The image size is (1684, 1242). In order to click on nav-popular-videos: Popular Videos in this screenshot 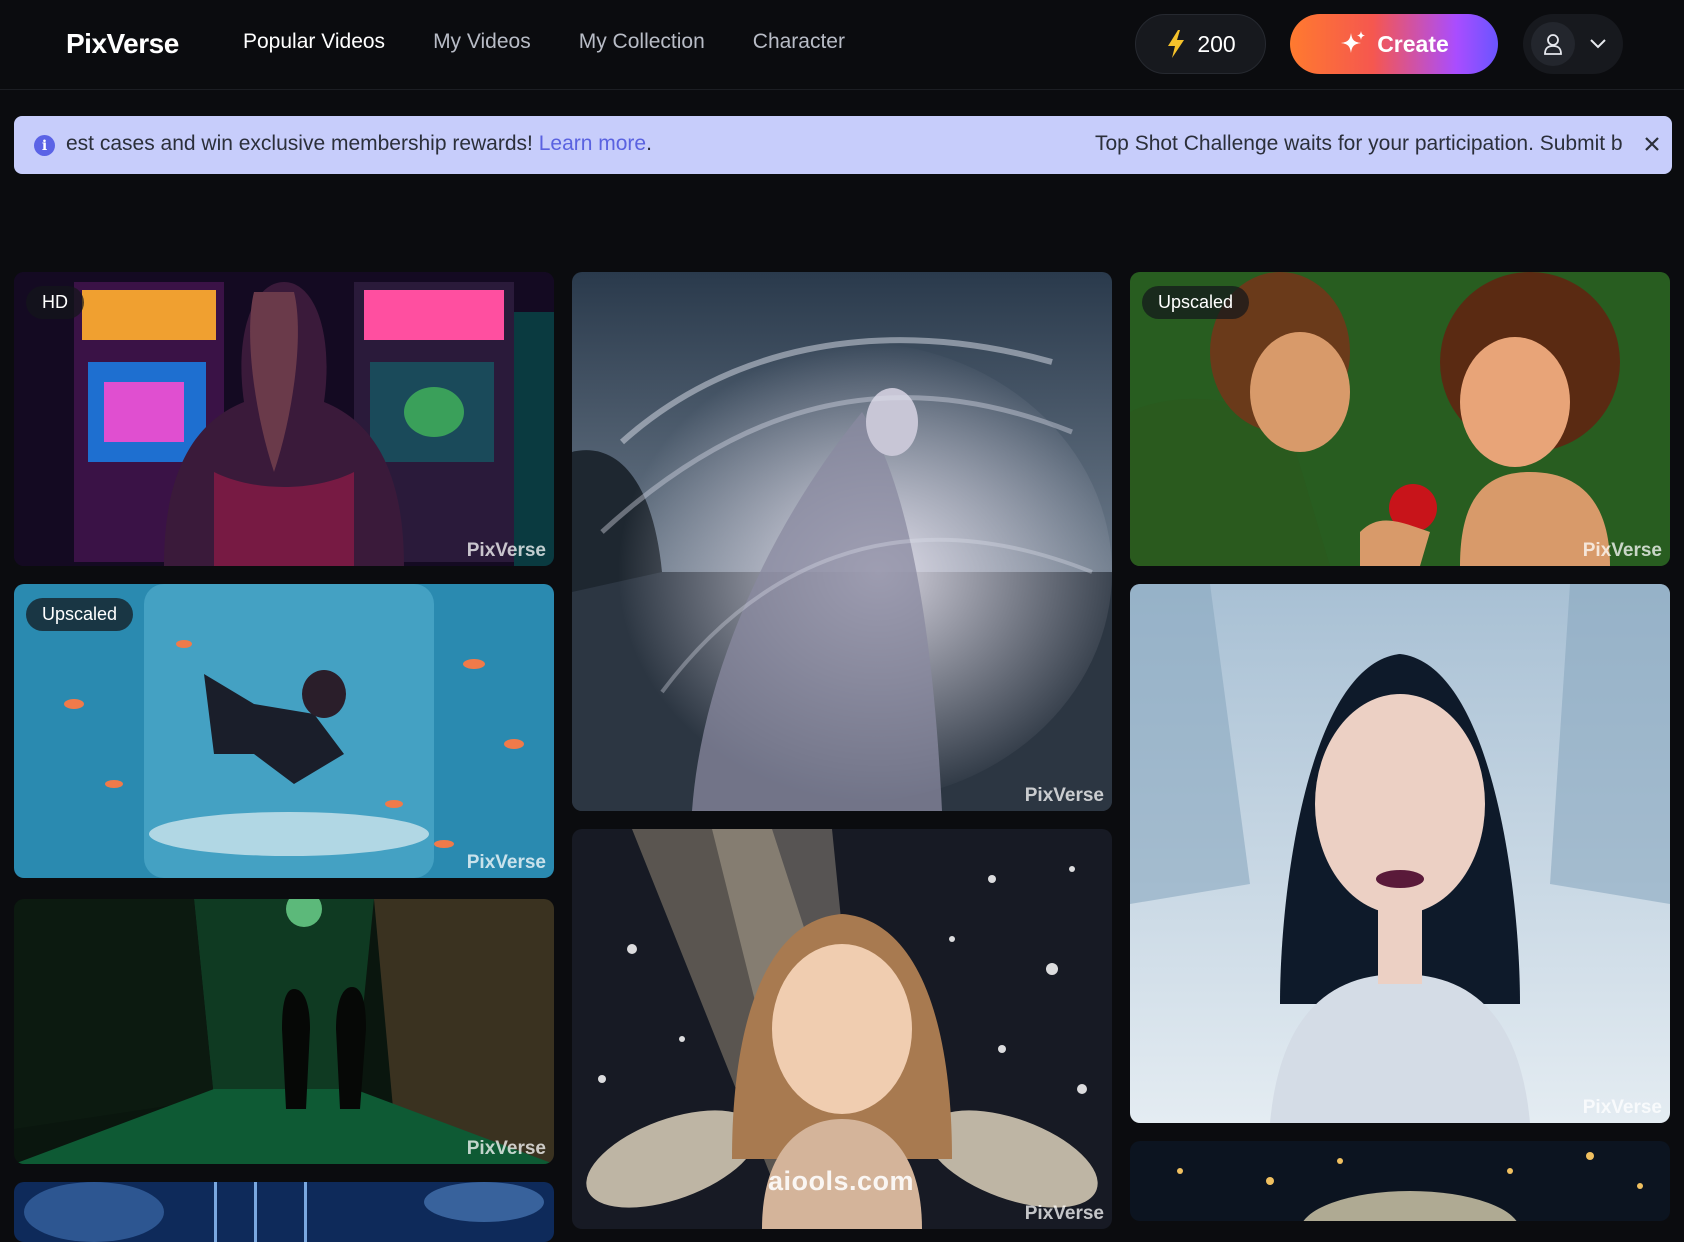, I will do `click(314, 42)`.